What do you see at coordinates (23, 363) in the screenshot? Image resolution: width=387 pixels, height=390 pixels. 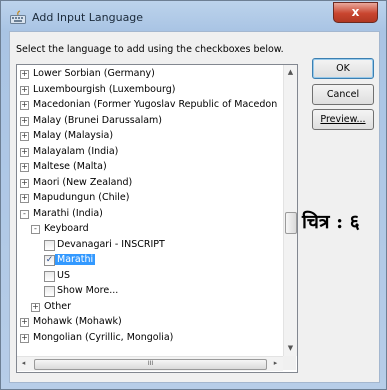 I see `scroll-left-button: ◂` at bounding box center [23, 363].